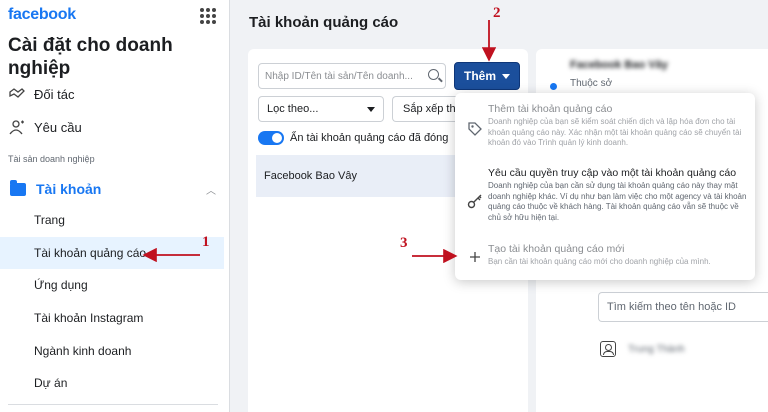  What do you see at coordinates (42, 15) in the screenshot?
I see `facebook-logo: facebook` at bounding box center [42, 15].